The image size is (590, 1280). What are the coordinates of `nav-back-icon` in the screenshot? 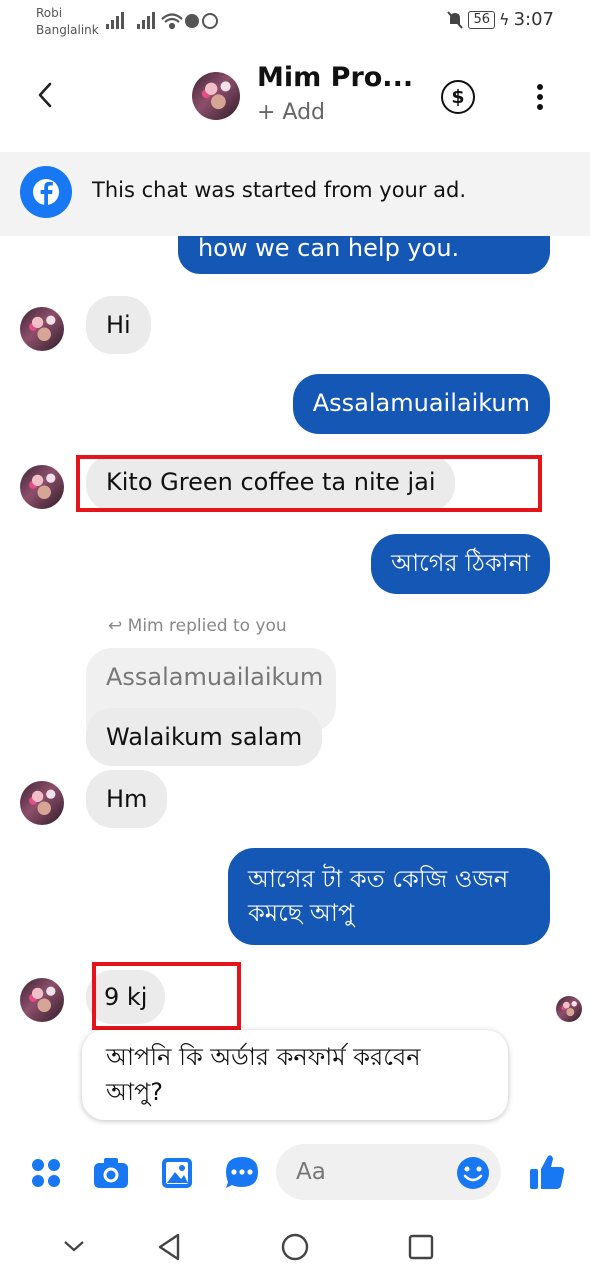 It's located at (169, 1247).